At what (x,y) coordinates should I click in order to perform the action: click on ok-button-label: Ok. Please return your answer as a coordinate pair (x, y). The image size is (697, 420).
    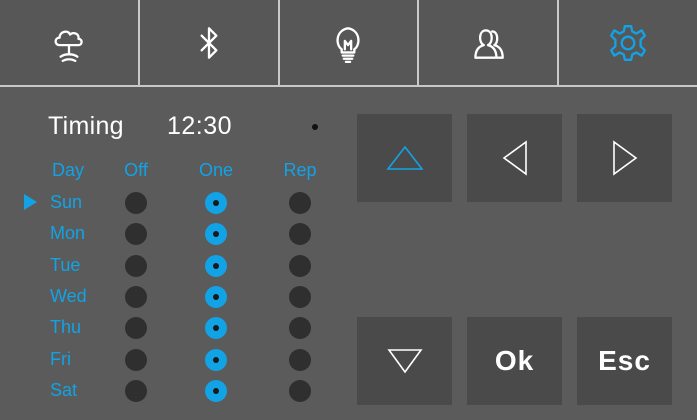
    Looking at the image, I should click on (514, 360).